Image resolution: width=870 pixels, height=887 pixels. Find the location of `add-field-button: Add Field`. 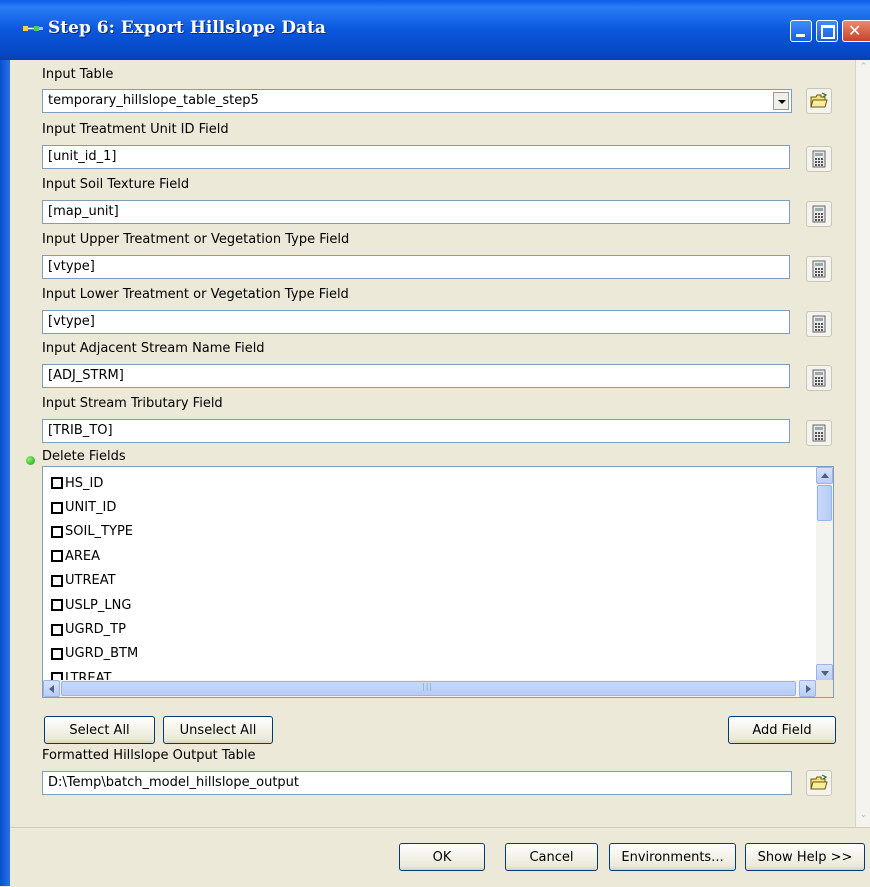

add-field-button: Add Field is located at coordinates (782, 730).